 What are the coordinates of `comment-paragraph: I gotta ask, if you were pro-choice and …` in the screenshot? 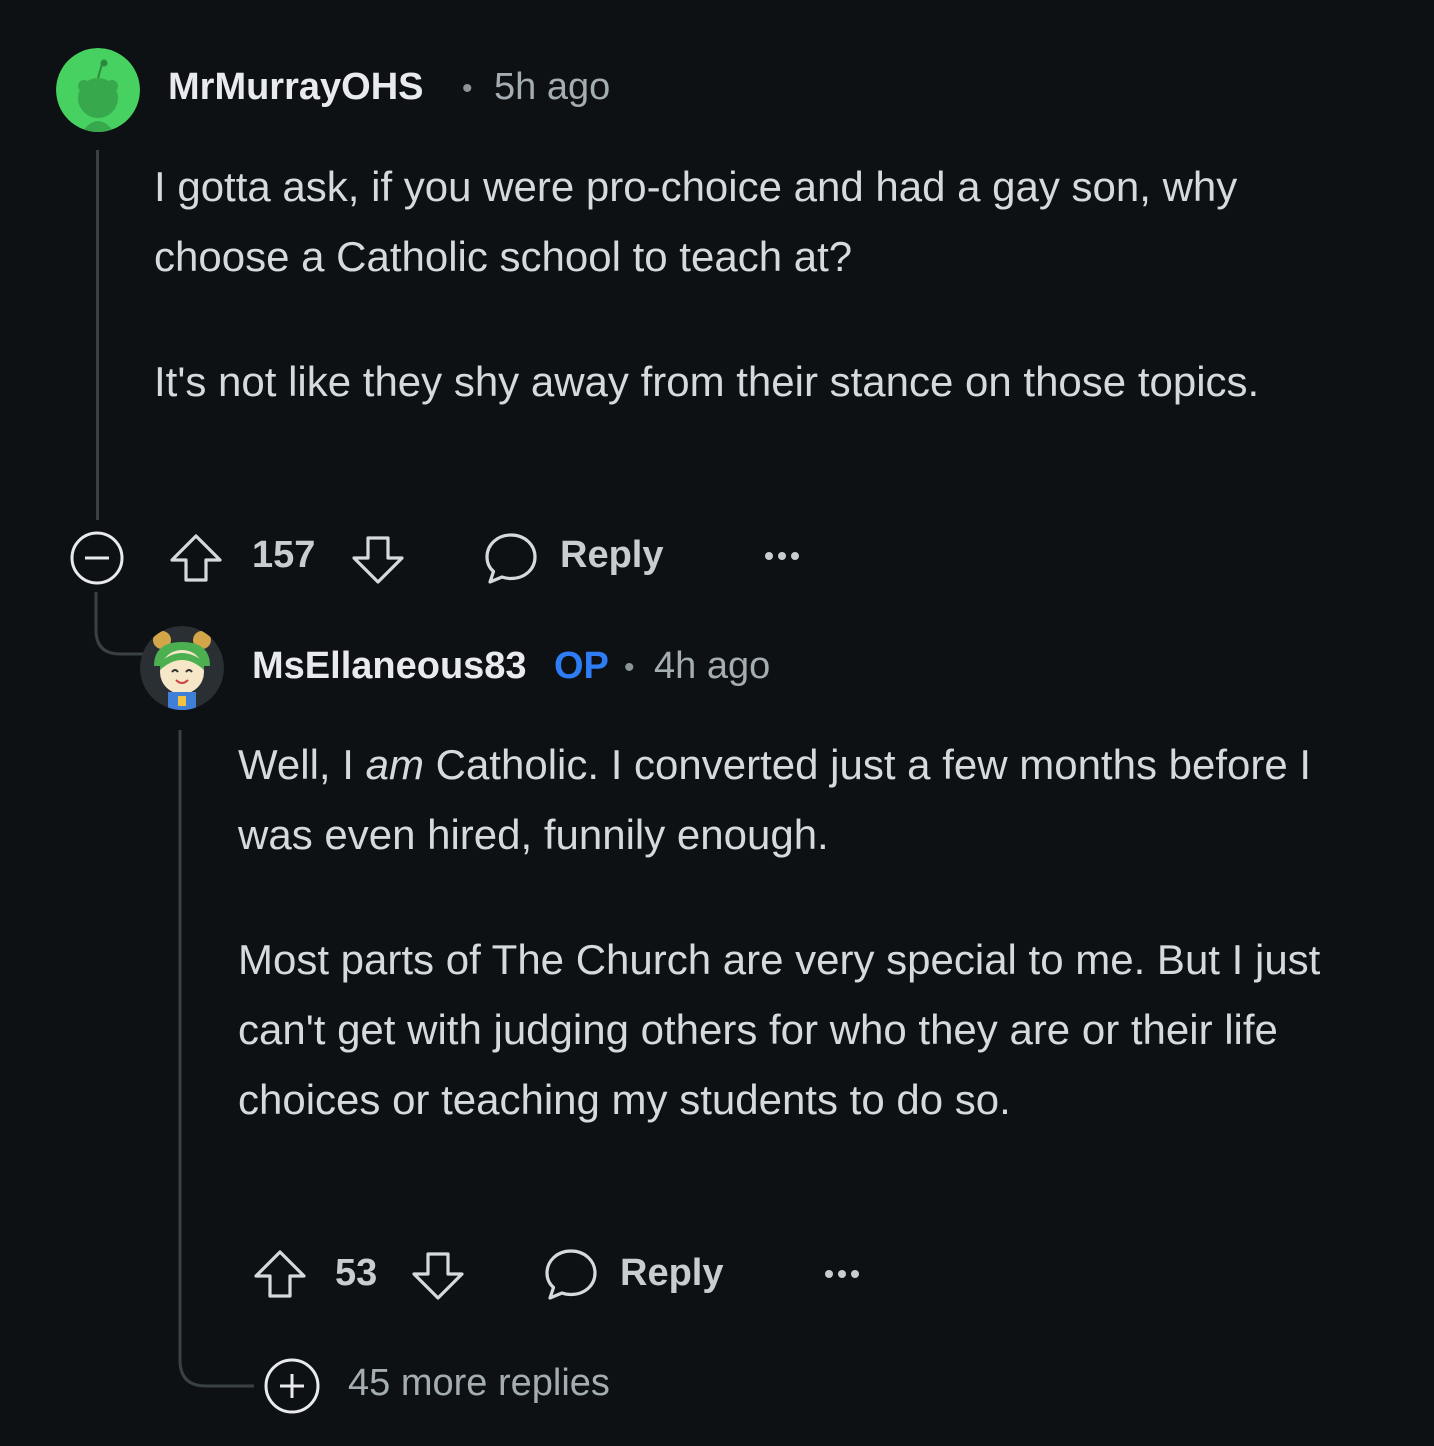 It's located at (696, 221).